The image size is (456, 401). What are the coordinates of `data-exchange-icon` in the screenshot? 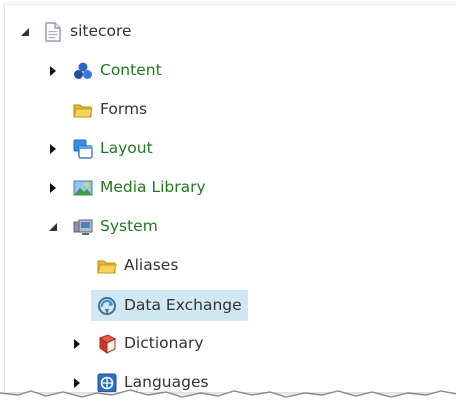 It's located at (107, 306).